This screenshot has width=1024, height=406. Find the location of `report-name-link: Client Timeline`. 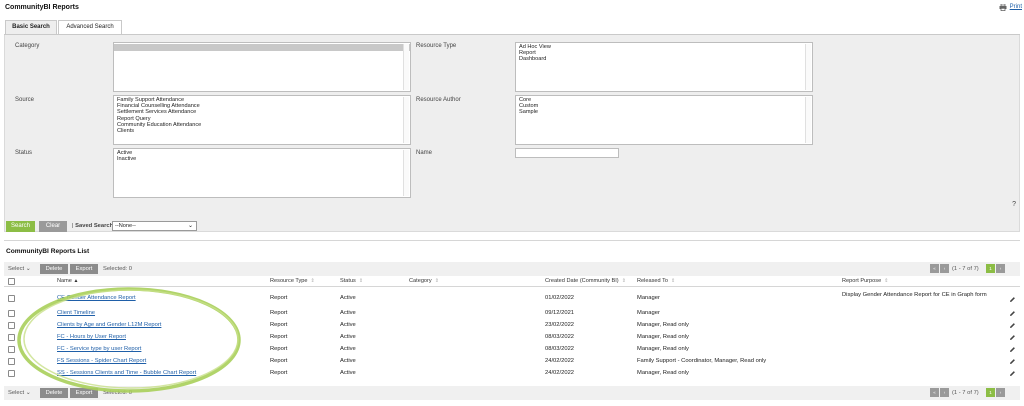

report-name-link: Client Timeline is located at coordinates (76, 313).